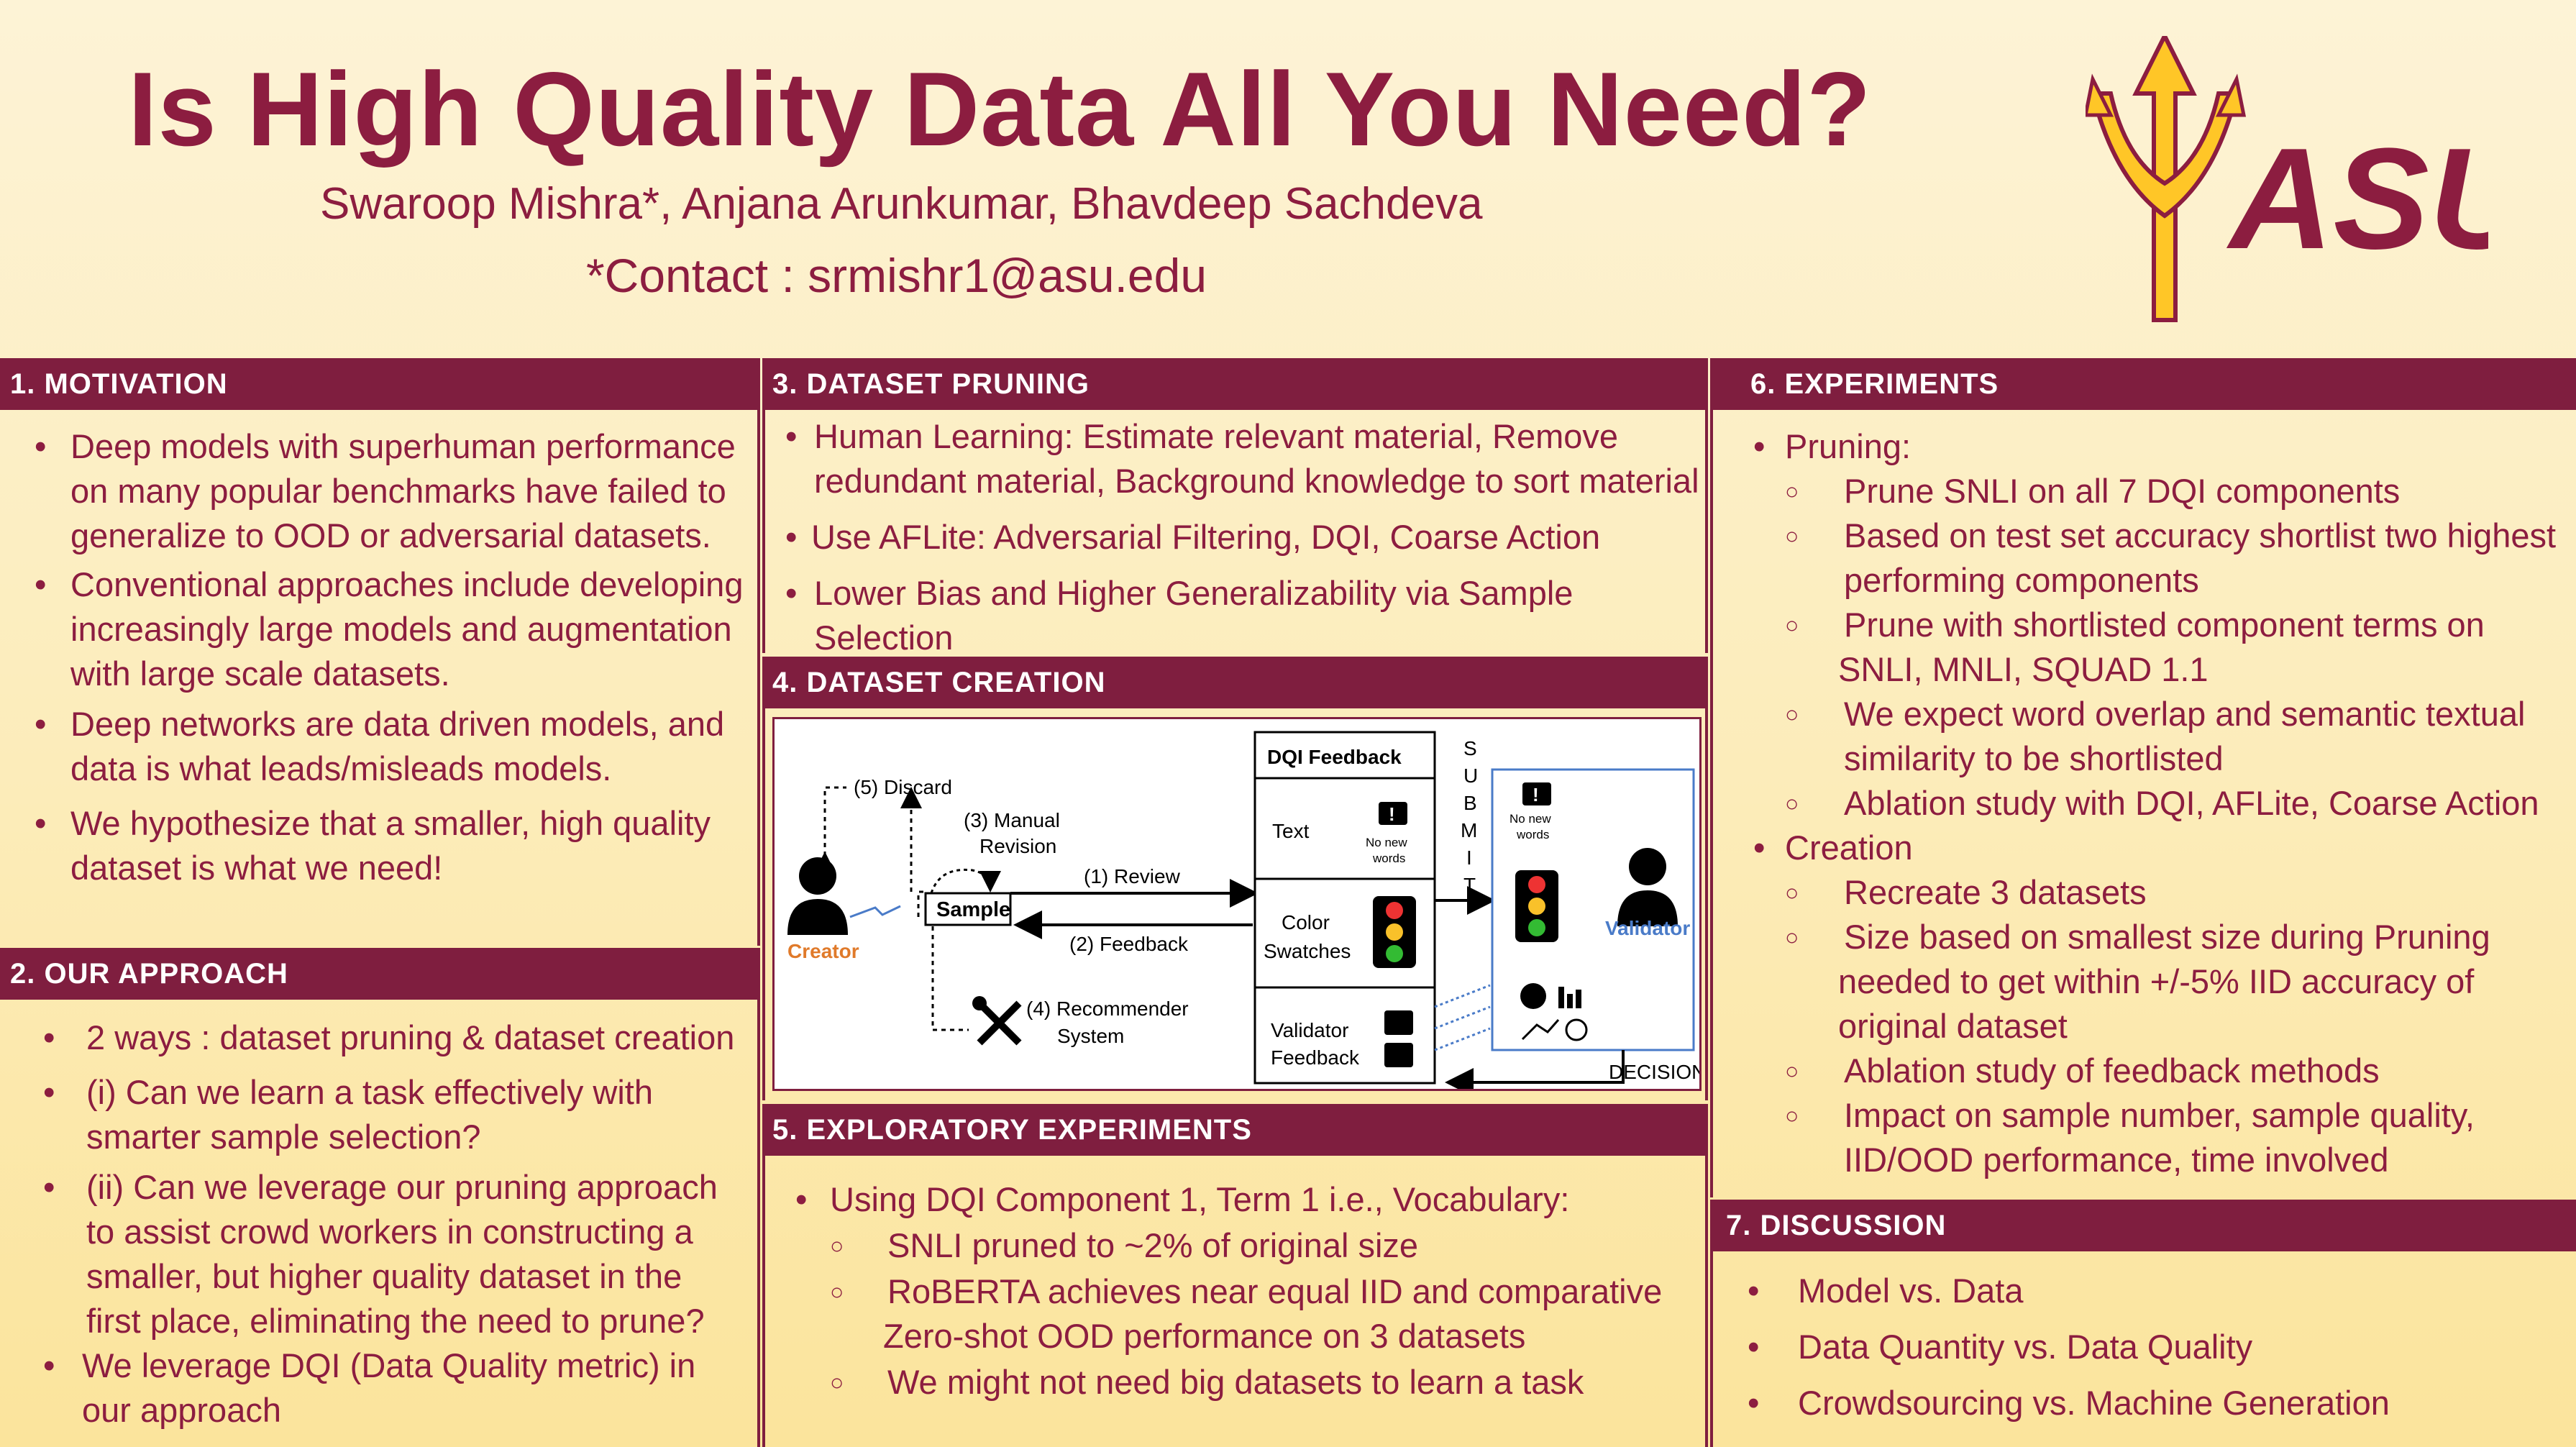  I want to click on motivation-heading: 1. MOTIVATION, so click(380, 384).